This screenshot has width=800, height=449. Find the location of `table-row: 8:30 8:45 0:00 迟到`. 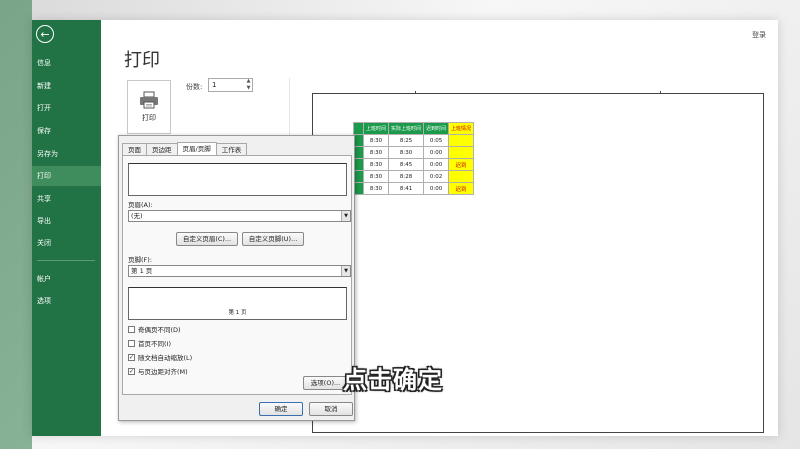

table-row: 8:30 8:45 0:00 迟到 is located at coordinates (414, 164).